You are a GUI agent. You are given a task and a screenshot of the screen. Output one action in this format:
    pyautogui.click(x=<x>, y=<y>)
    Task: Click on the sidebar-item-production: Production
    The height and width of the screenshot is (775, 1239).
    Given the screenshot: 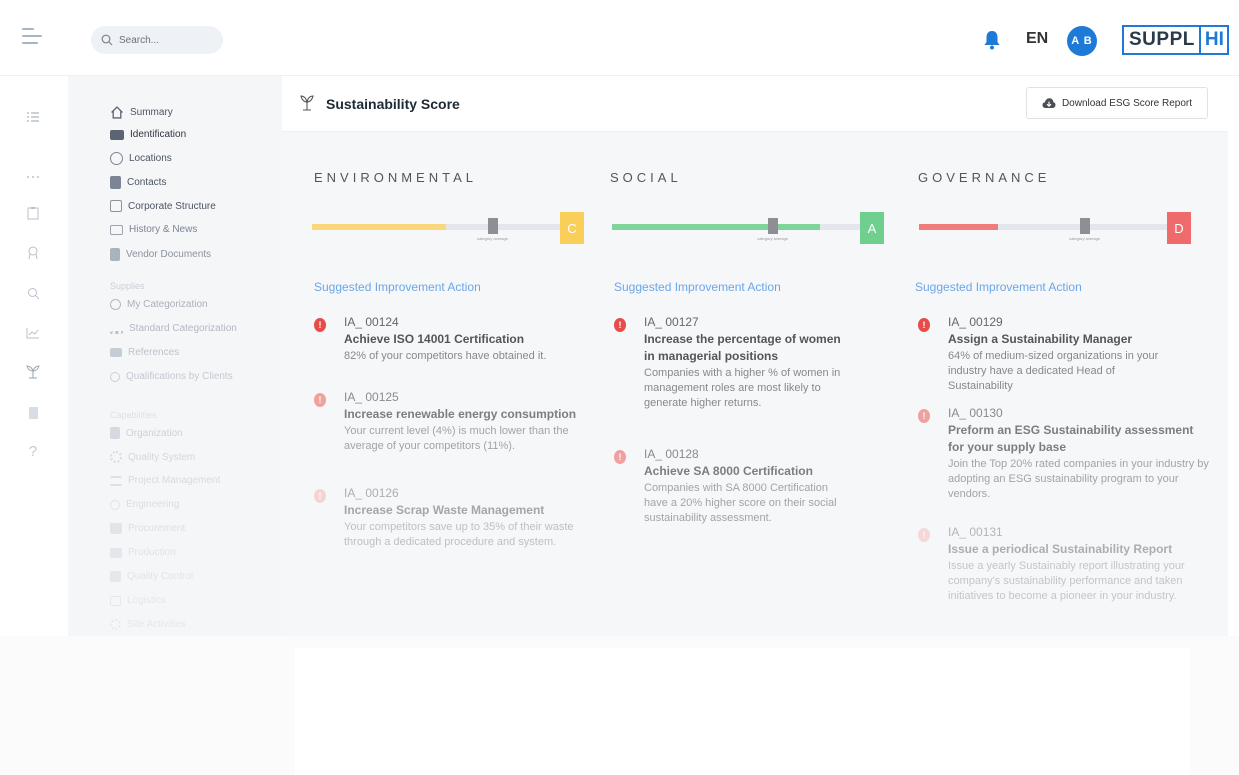 What is the action you would take?
    pyautogui.click(x=143, y=552)
    